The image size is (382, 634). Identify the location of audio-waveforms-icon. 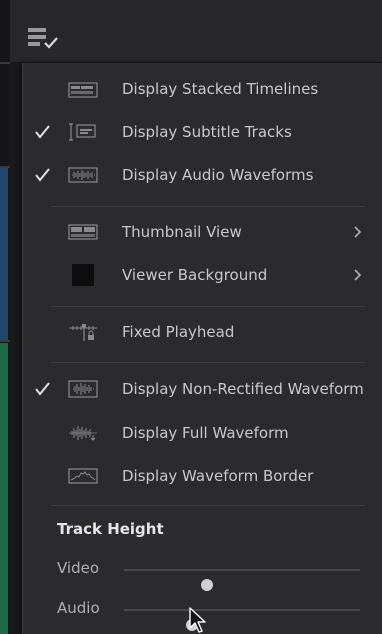
(83, 175).